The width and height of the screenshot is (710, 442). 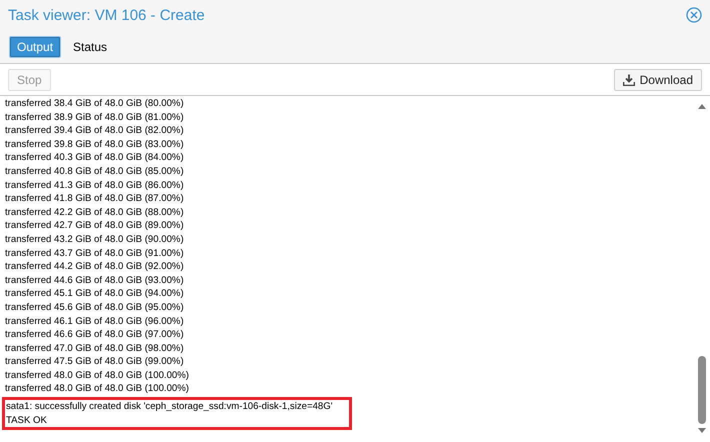 I want to click on log-line: transferred 46.1 GiB of 48.0 GiB (96.00%), so click(x=94, y=321).